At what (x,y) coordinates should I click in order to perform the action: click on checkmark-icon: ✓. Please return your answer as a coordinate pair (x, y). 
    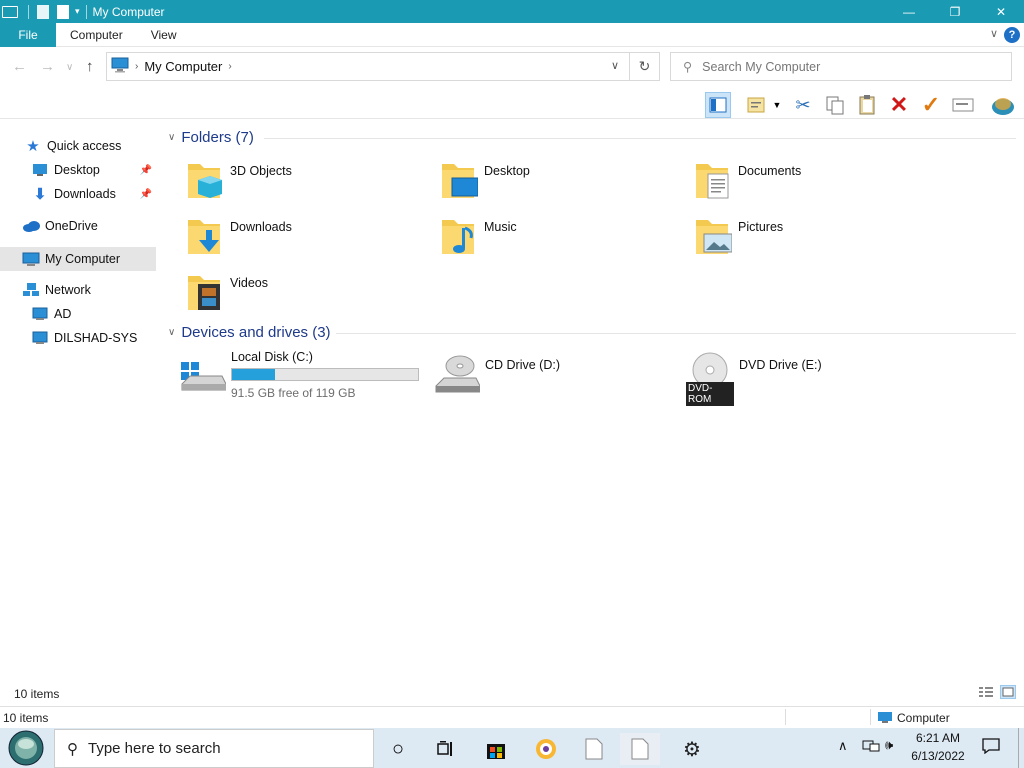
    Looking at the image, I should click on (931, 105).